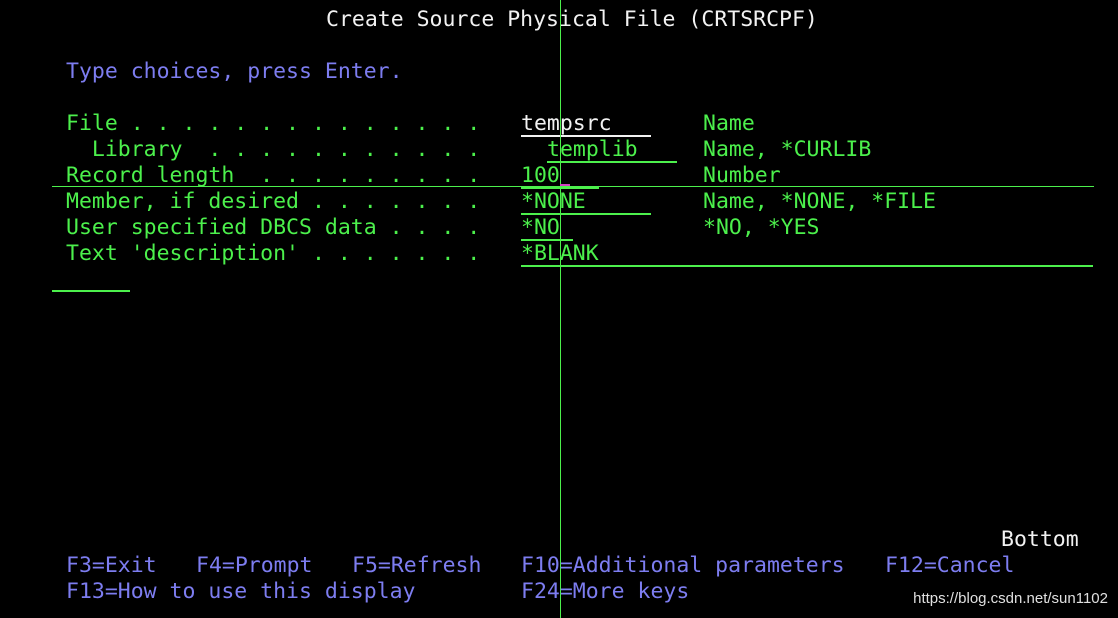  What do you see at coordinates (416, 566) in the screenshot?
I see `f5-refresh-key: F5=Refresh` at bounding box center [416, 566].